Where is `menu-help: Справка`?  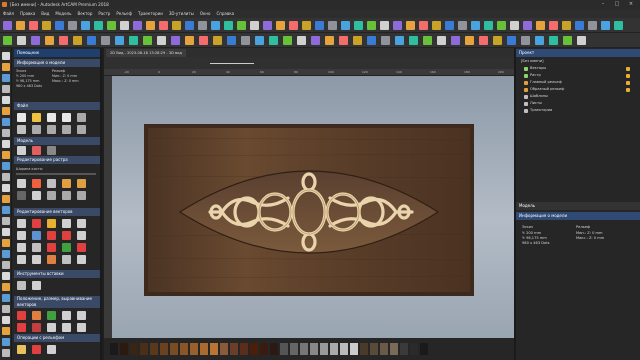 menu-help: Справка is located at coordinates (225, 13).